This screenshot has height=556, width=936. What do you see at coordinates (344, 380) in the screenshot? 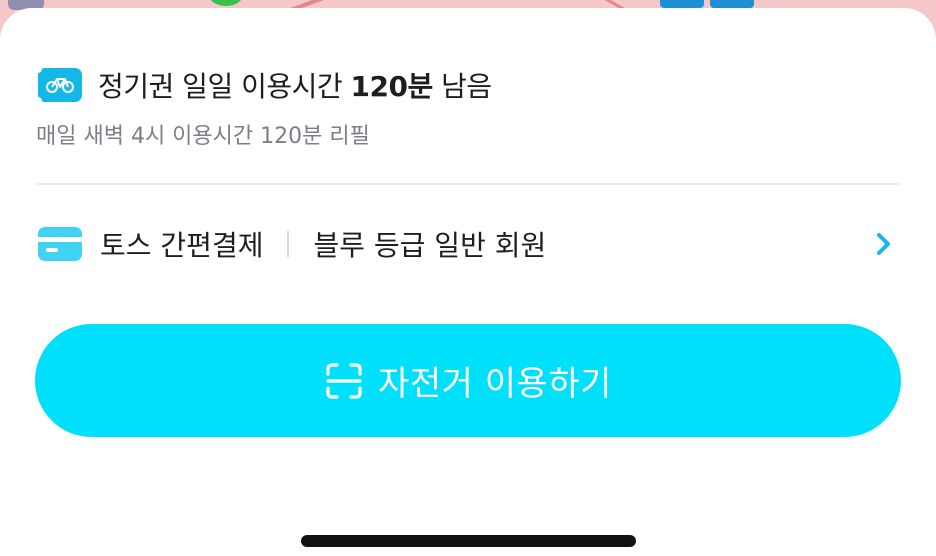
I see `qr-scan-icon` at bounding box center [344, 380].